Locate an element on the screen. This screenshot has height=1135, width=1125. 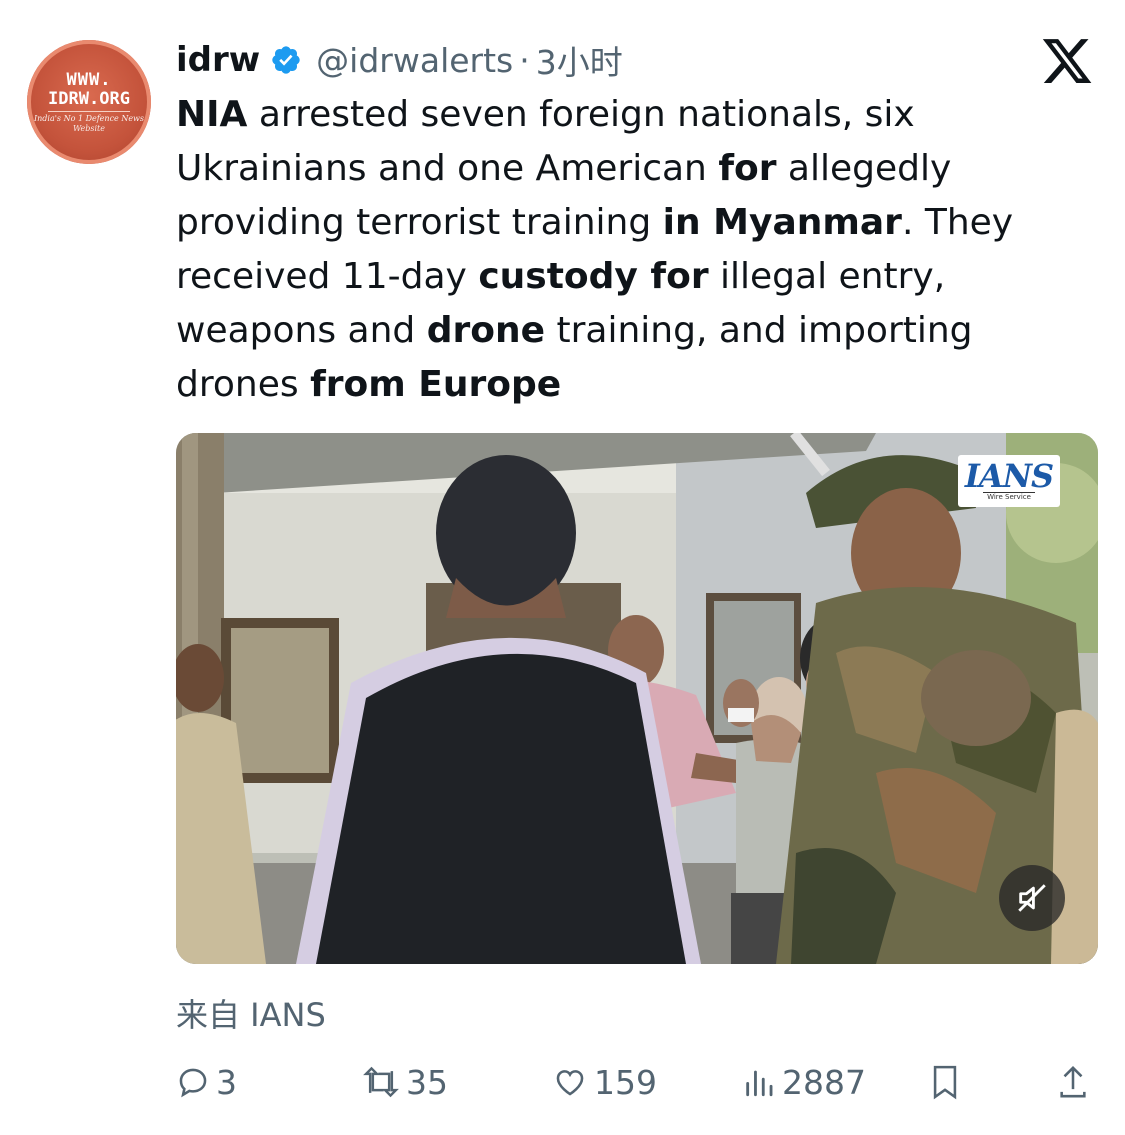
tweet-text-bold: drone is located at coordinates (486, 330).